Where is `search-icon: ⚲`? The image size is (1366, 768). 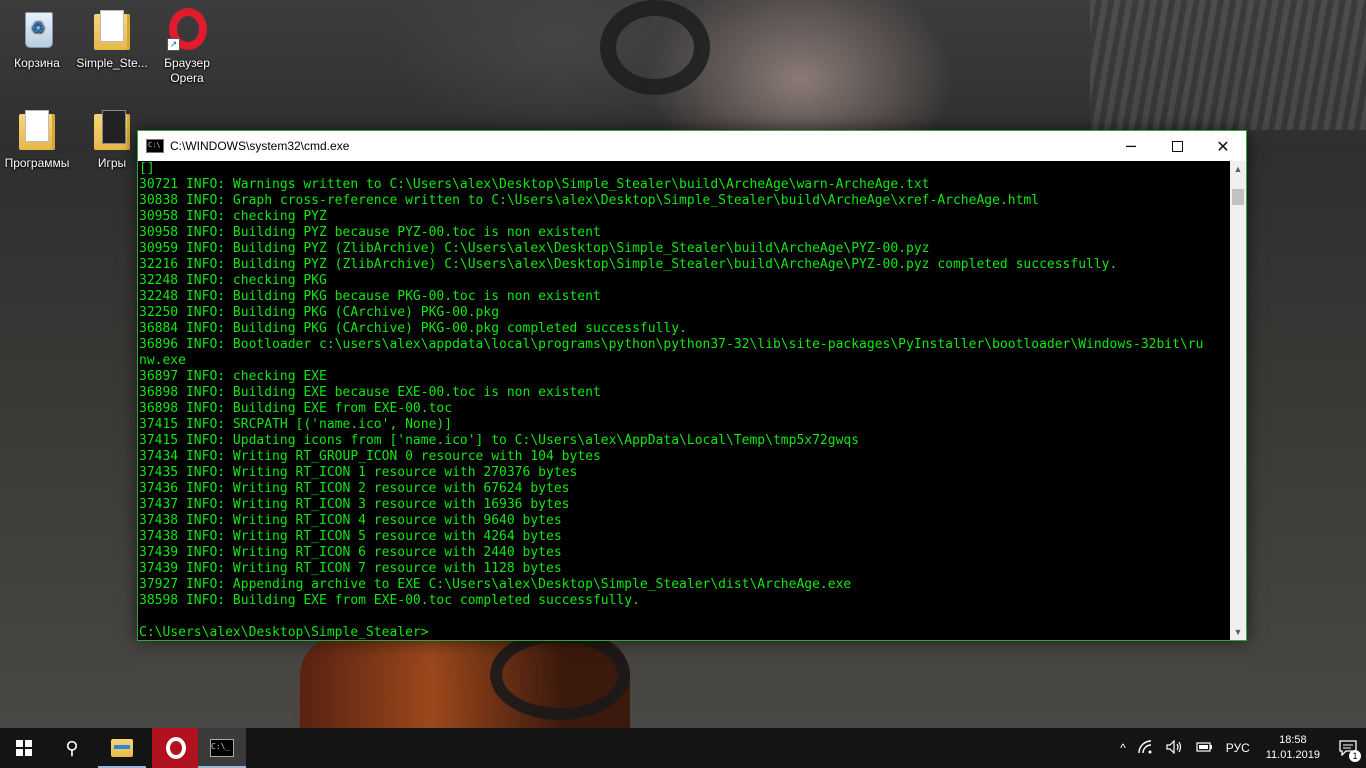
search-icon: ⚲ is located at coordinates (72, 747).